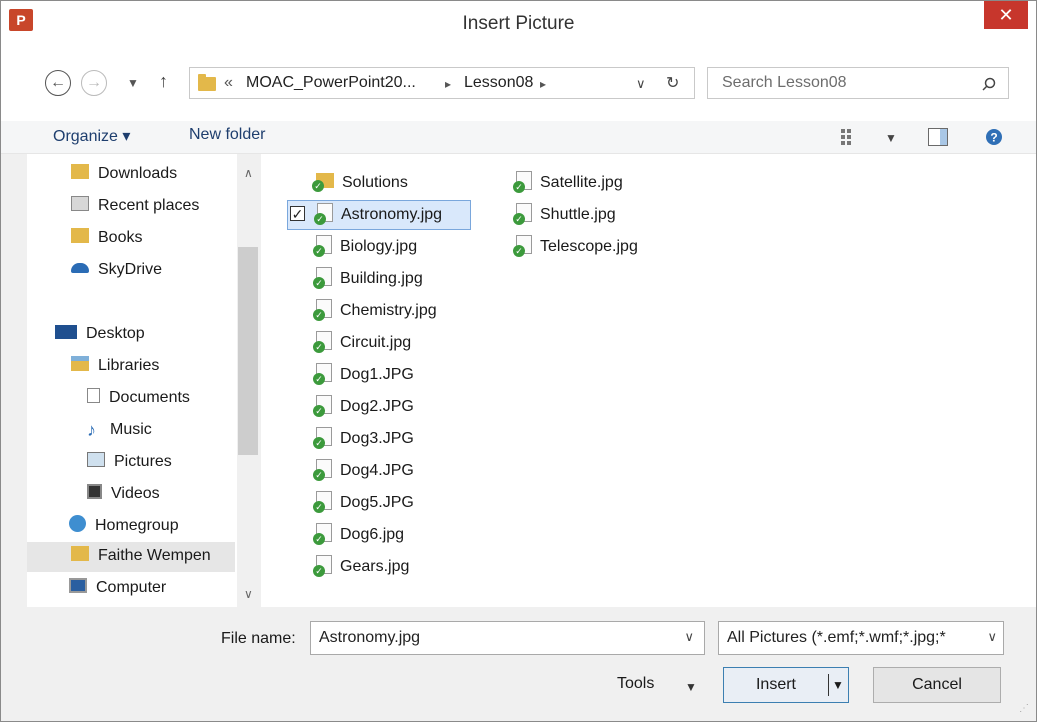  I want to click on file-item-satellite: Satellite.jpg, so click(568, 183).